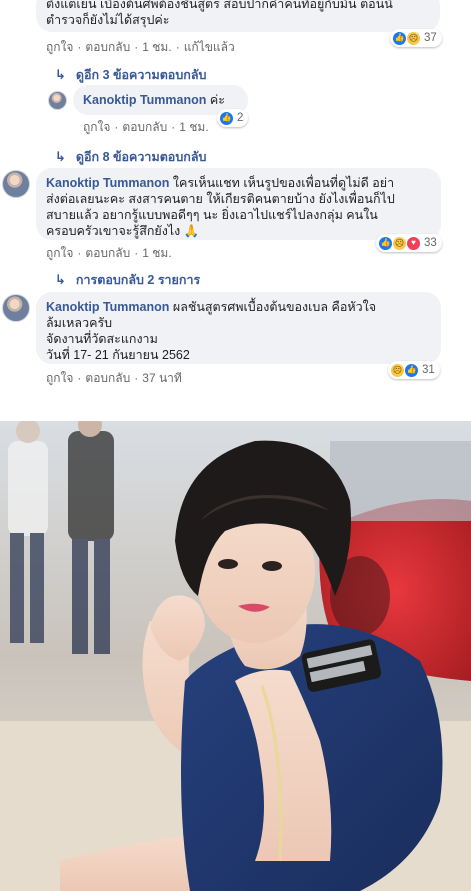  I want to click on view-replies-link: ↳ การตอบกลับ 2 รายการ, so click(127, 280).